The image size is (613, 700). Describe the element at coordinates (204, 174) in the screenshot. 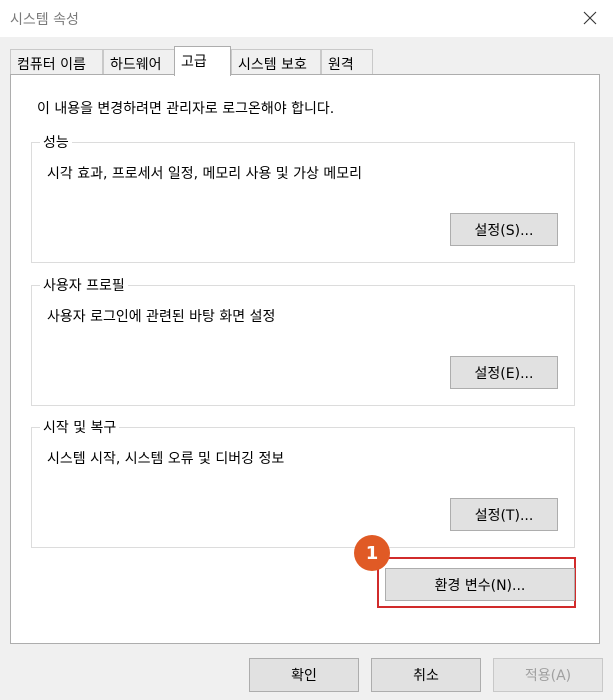

I see `performance-description: 시각 효과, 프로세서 일정, 메모리 사용 및 가상 메모리` at that location.